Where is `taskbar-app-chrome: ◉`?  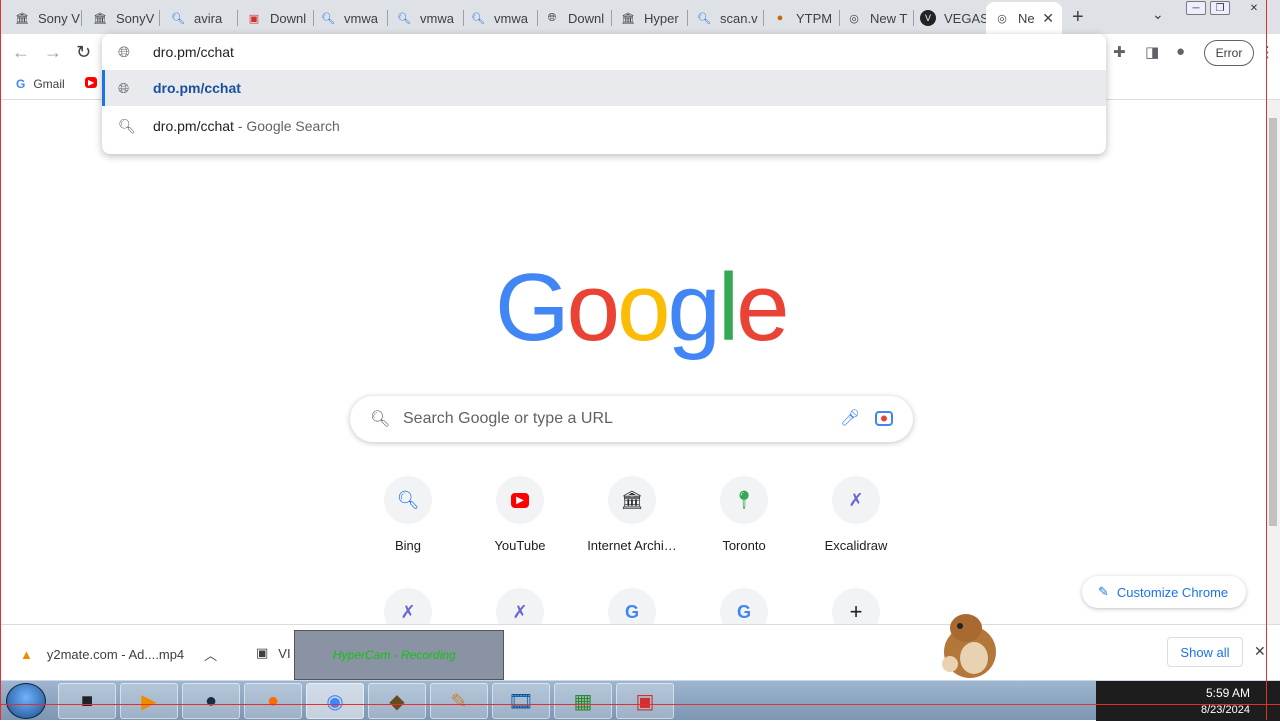
taskbar-app-chrome: ◉ is located at coordinates (335, 701).